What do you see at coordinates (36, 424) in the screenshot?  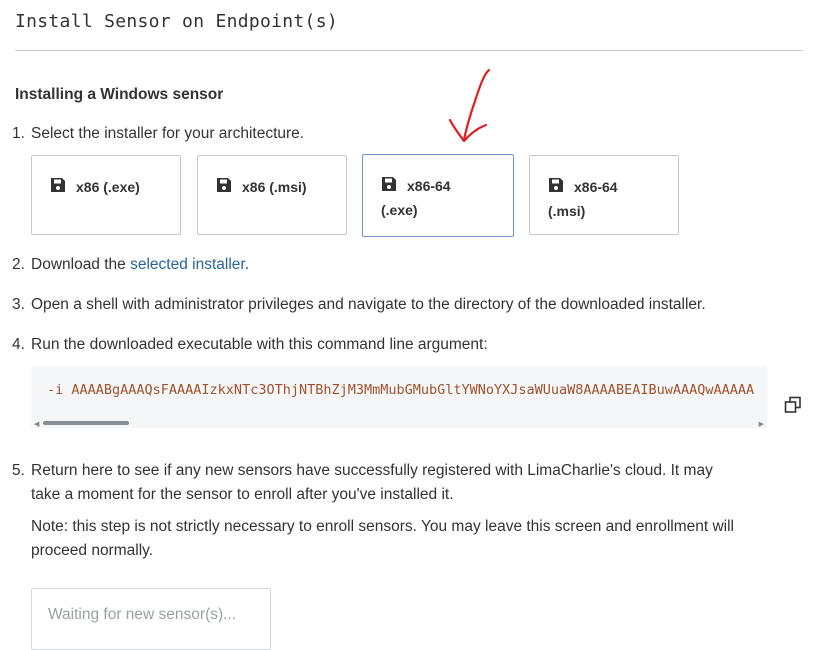 I see `scroll-left-icon: ◀` at bounding box center [36, 424].